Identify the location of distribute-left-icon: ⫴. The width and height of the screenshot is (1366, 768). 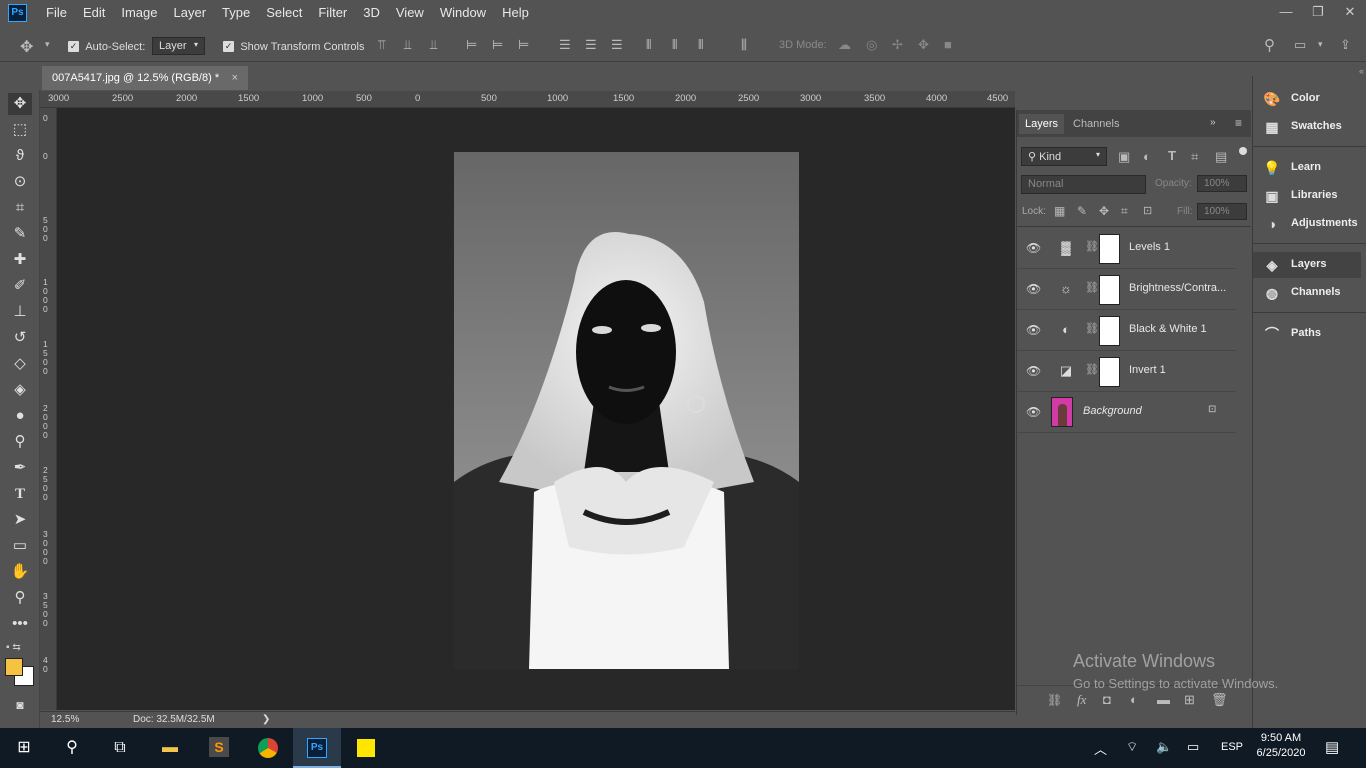
(648, 45).